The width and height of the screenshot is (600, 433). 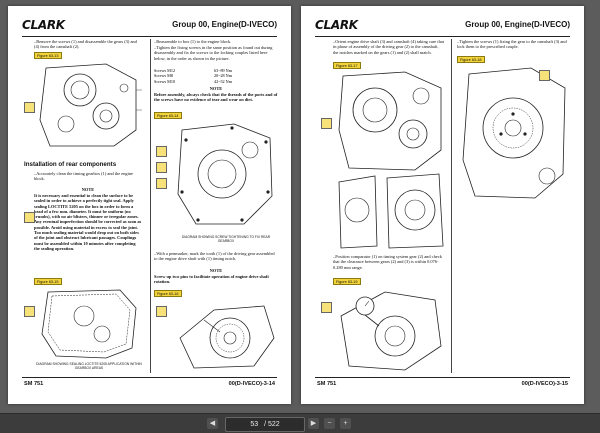 What do you see at coordinates (29, 217) in the screenshot?
I see `note-icon` at bounding box center [29, 217].